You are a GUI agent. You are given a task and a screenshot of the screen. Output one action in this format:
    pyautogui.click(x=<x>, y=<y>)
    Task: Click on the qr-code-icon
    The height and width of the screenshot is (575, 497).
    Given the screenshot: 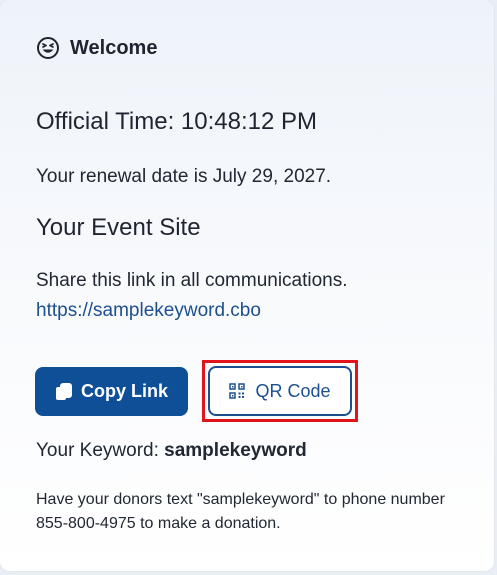 What is the action you would take?
    pyautogui.click(x=237, y=391)
    